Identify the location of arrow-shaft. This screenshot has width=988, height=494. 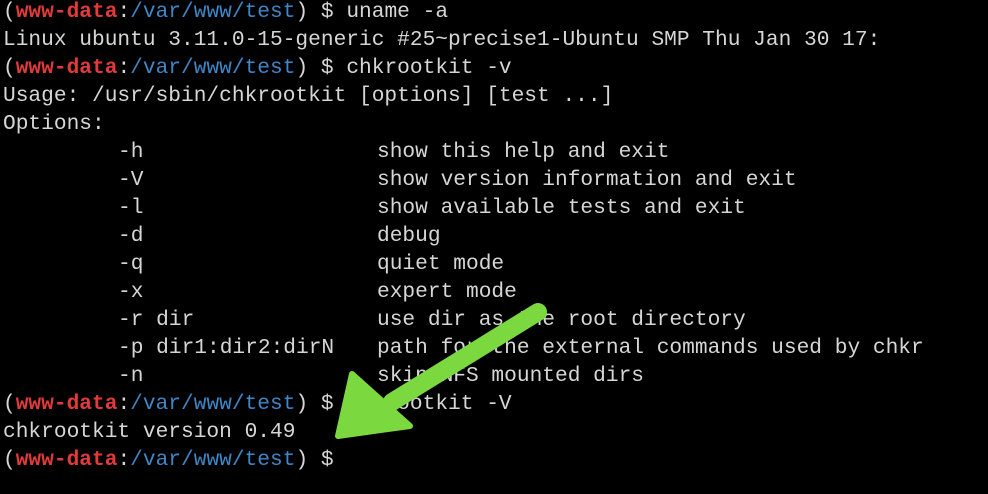
(465, 357).